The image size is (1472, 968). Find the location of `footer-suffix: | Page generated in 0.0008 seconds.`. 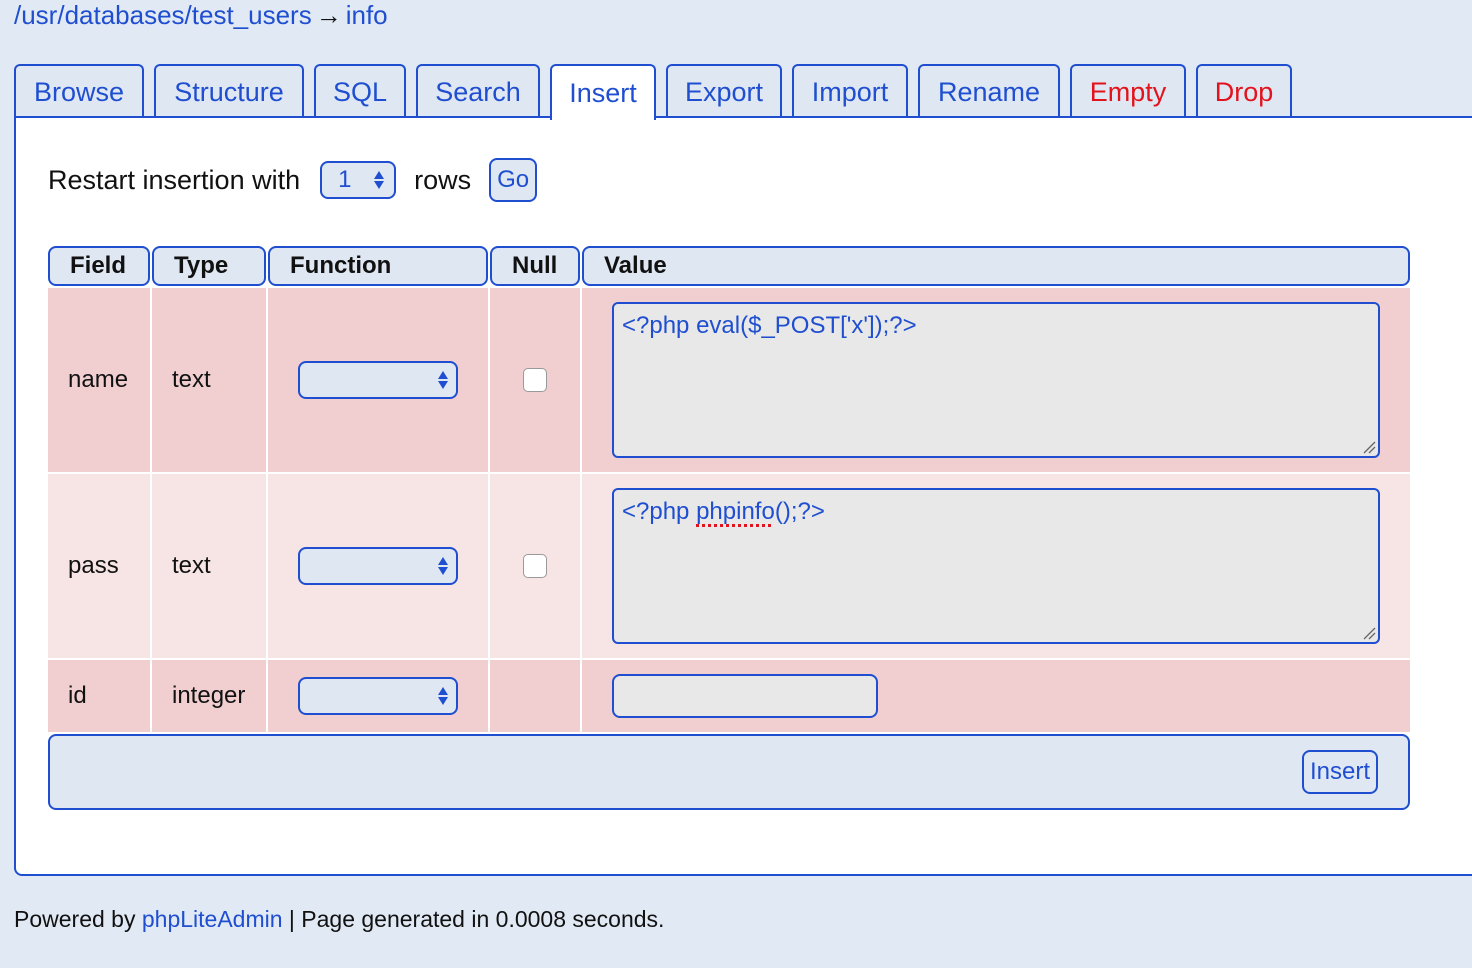

footer-suffix: | Page generated in 0.0008 seconds. is located at coordinates (473, 919).